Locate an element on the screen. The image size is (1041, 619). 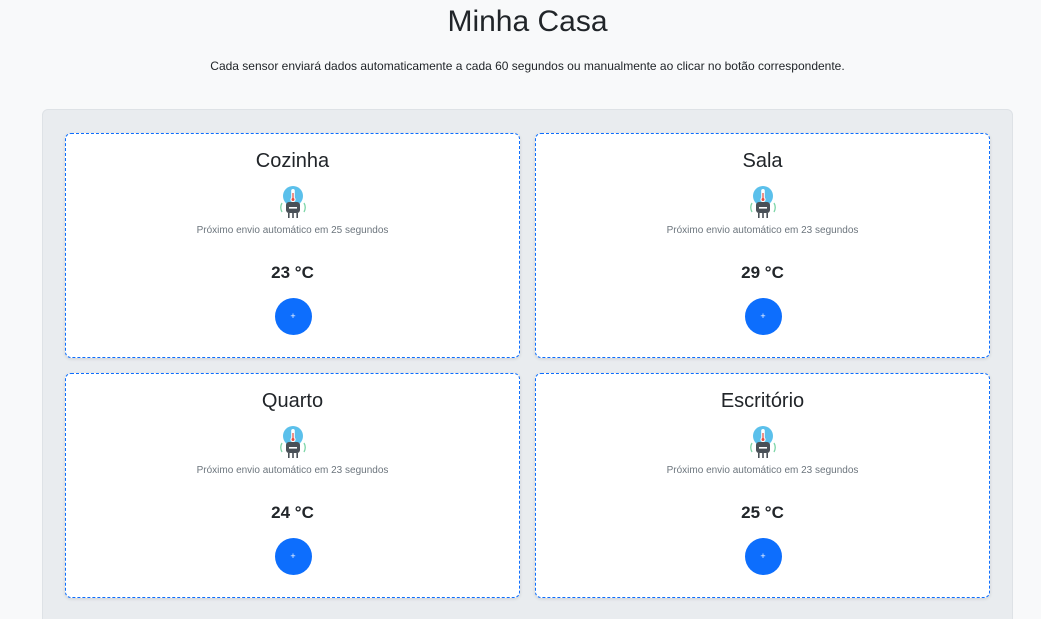
temperature-value: 29 °C is located at coordinates (762, 272).